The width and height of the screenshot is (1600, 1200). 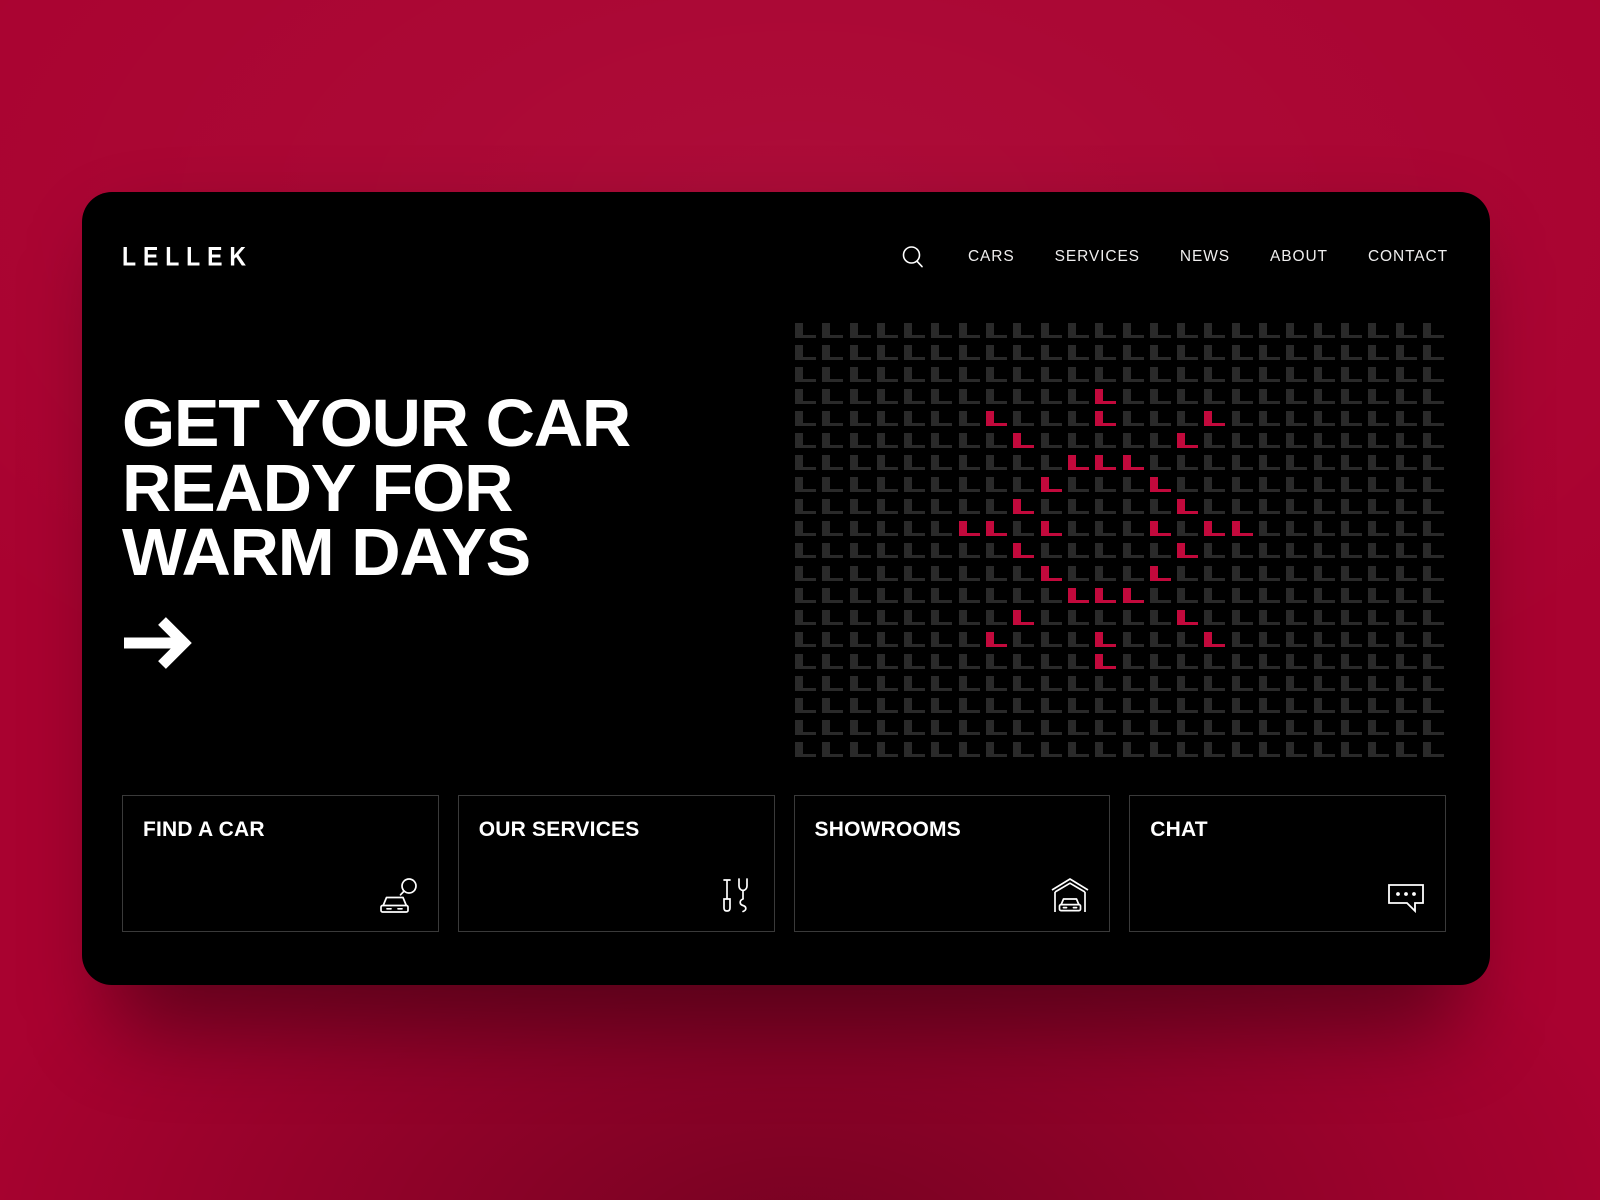 What do you see at coordinates (913, 257) in the screenshot?
I see `search-icon` at bounding box center [913, 257].